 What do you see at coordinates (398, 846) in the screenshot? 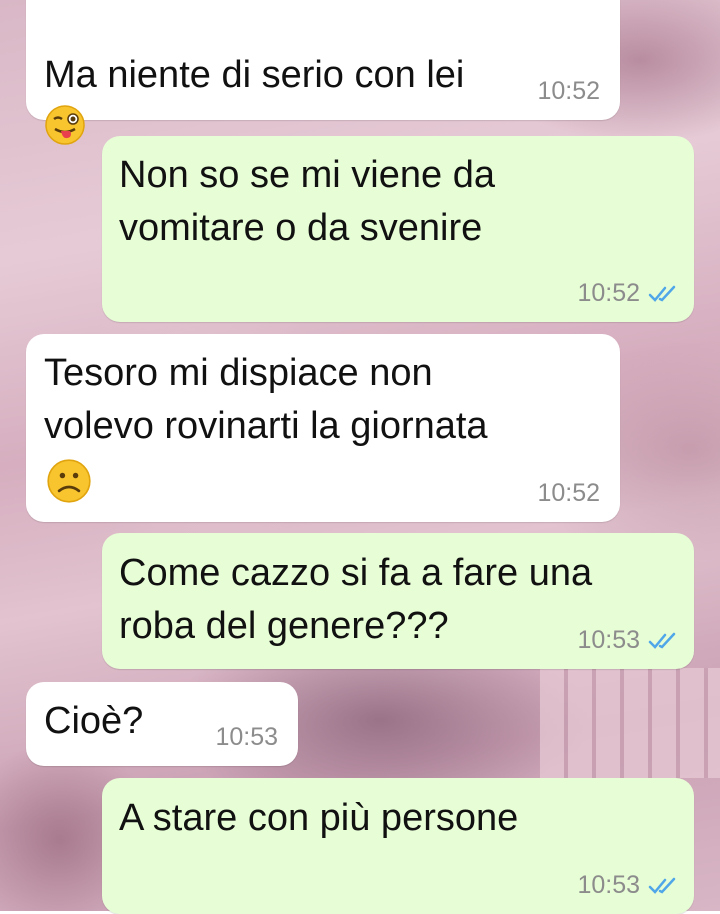
I see `outgoing-message: A stare con più persone 10:53` at bounding box center [398, 846].